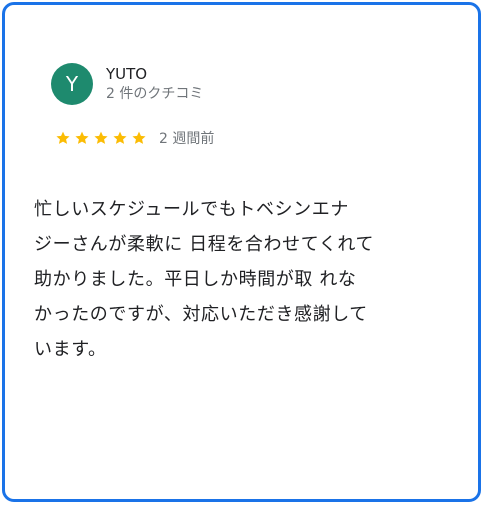 The width and height of the screenshot is (489, 510). Describe the element at coordinates (154, 74) in the screenshot. I see `author-name: YUTO` at that location.